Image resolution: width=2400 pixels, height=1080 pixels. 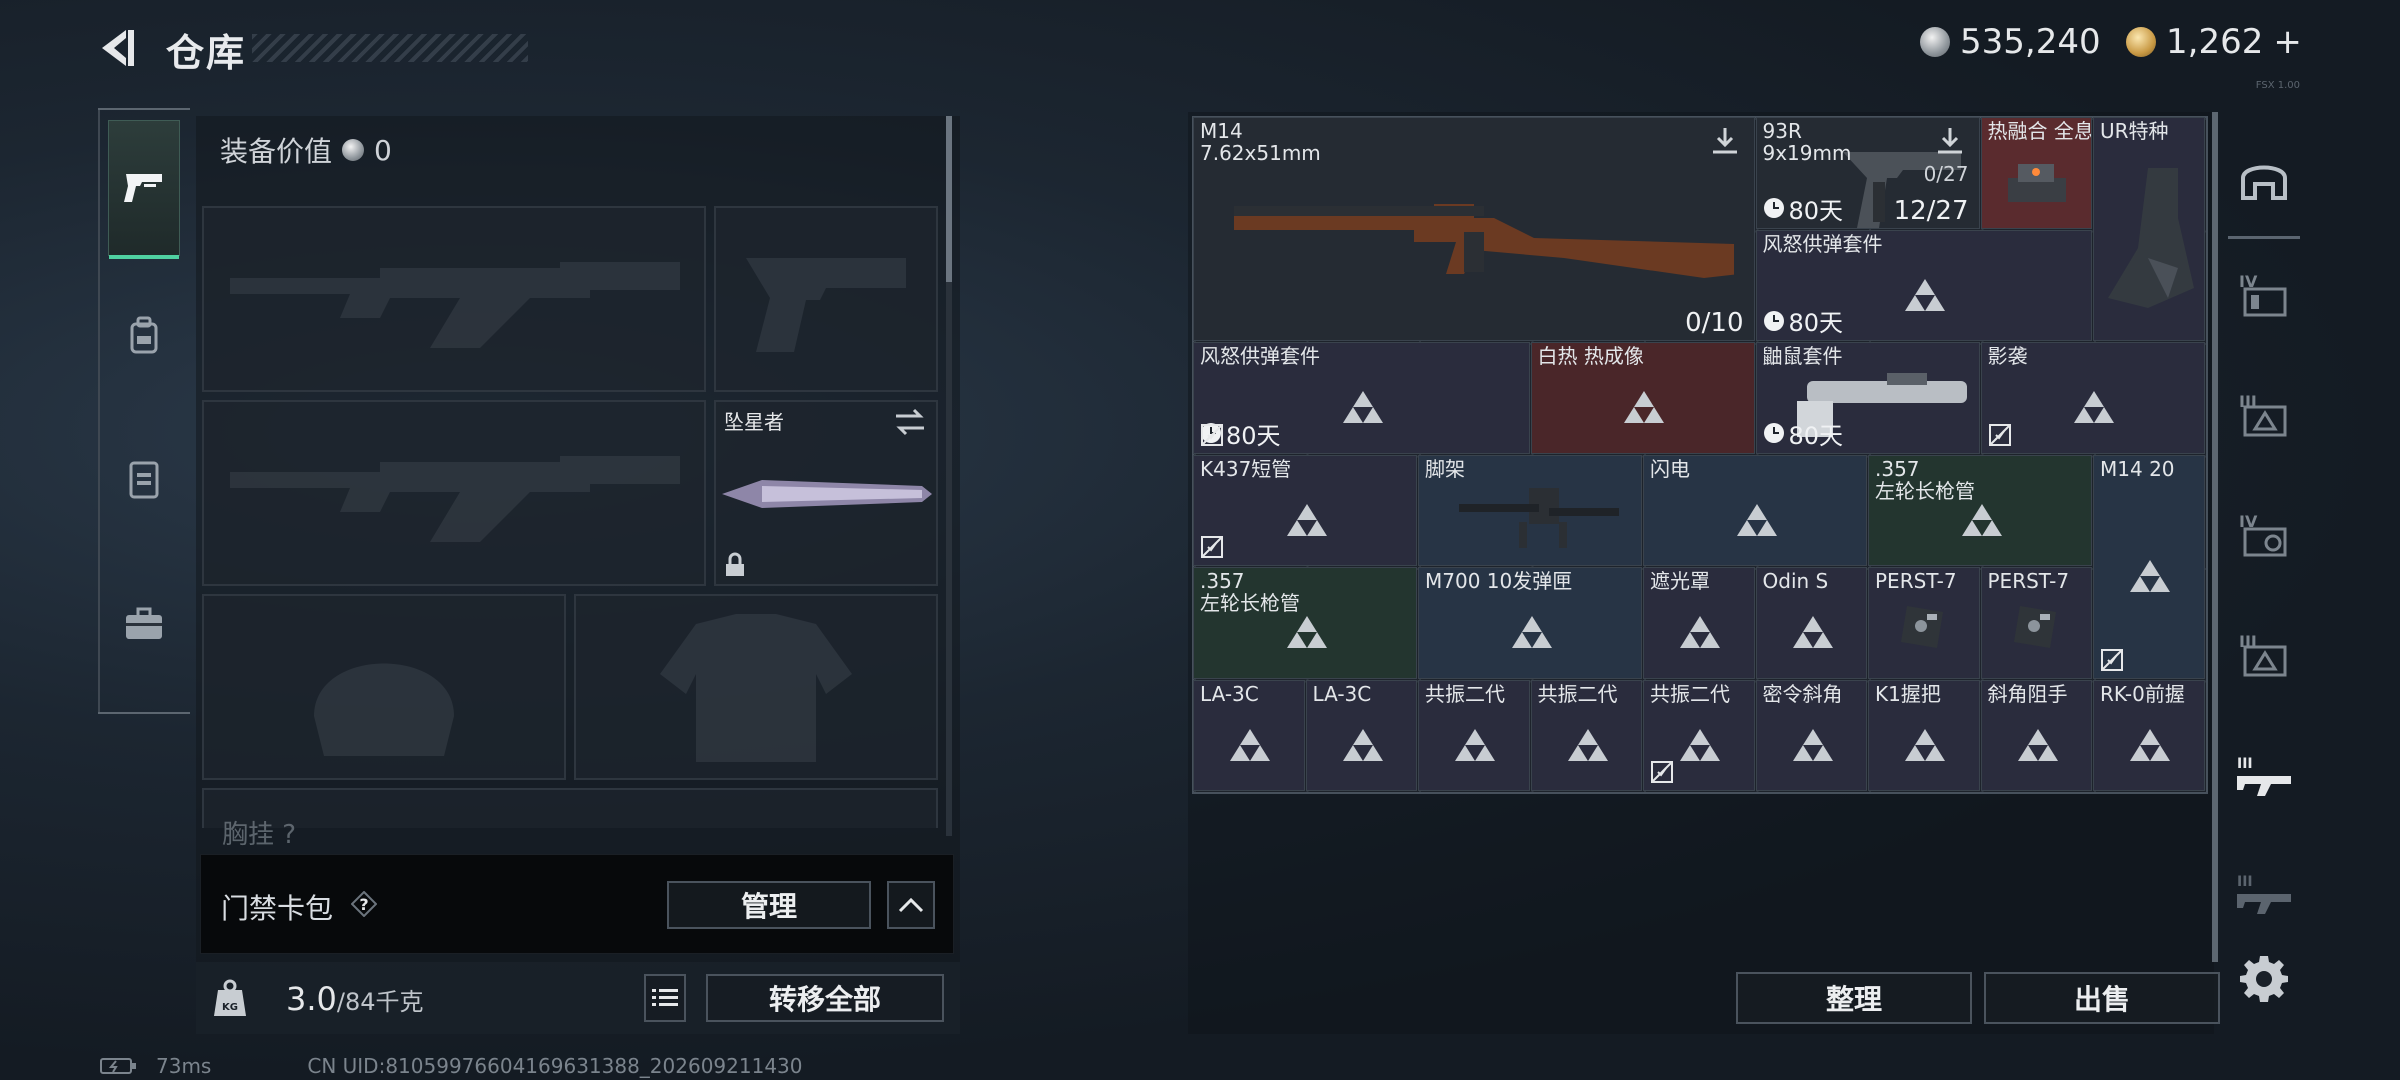 What do you see at coordinates (2137, 468) in the screenshot?
I see `item-name: M14 20` at bounding box center [2137, 468].